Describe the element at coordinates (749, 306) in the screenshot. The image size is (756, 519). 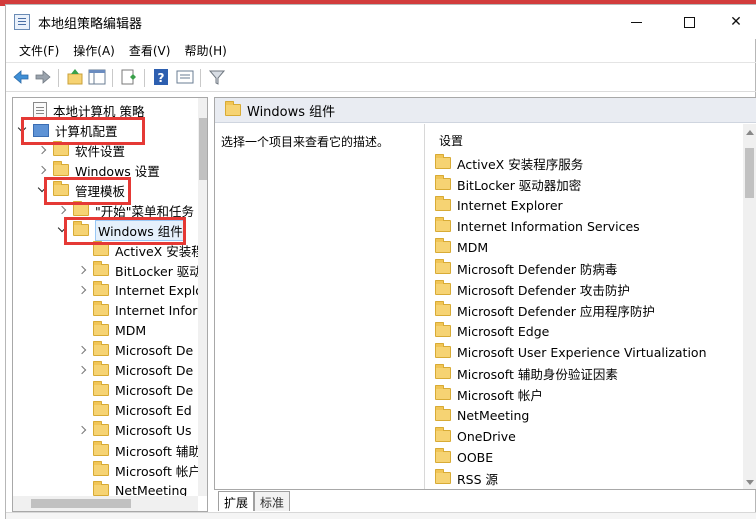
I see `details-vertical-scrollbar` at that location.